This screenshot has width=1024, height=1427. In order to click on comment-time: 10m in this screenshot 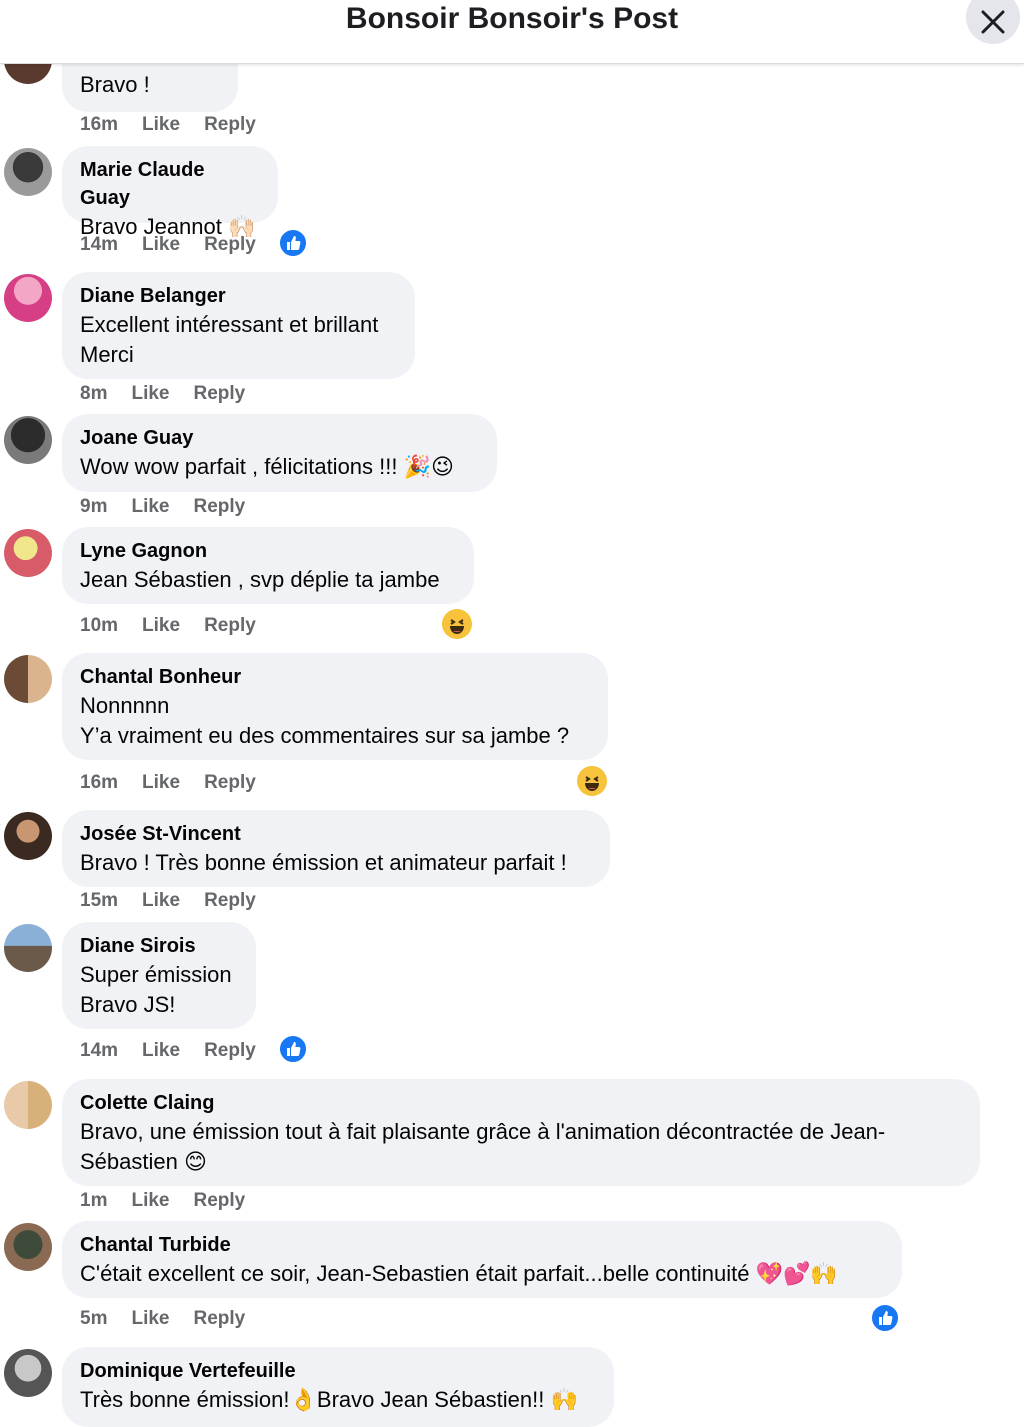, I will do `click(99, 625)`.